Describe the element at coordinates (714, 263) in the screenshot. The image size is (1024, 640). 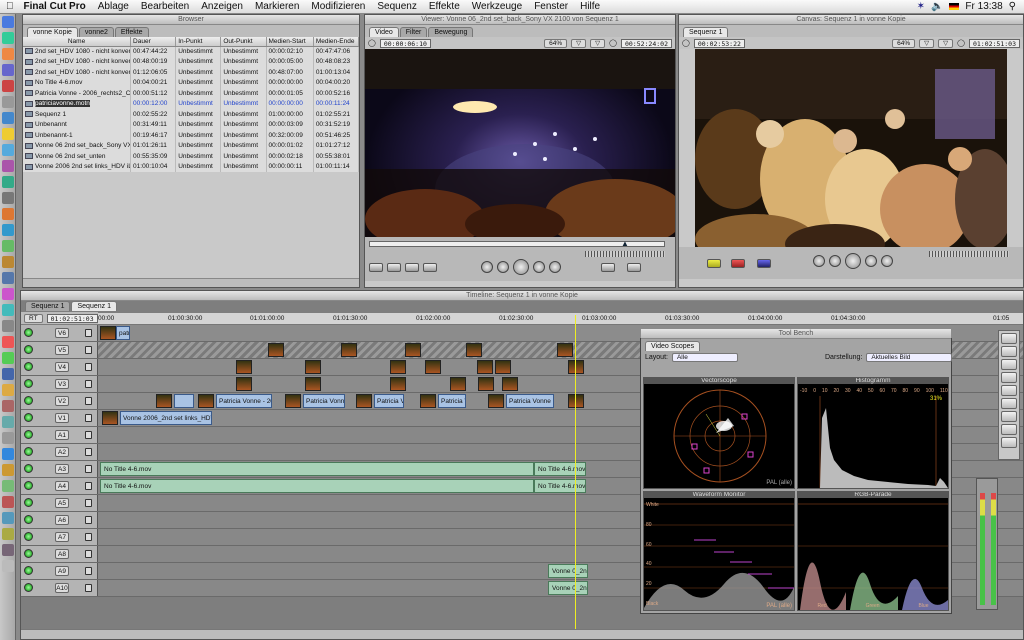
I see `canvas-insert-button` at that location.